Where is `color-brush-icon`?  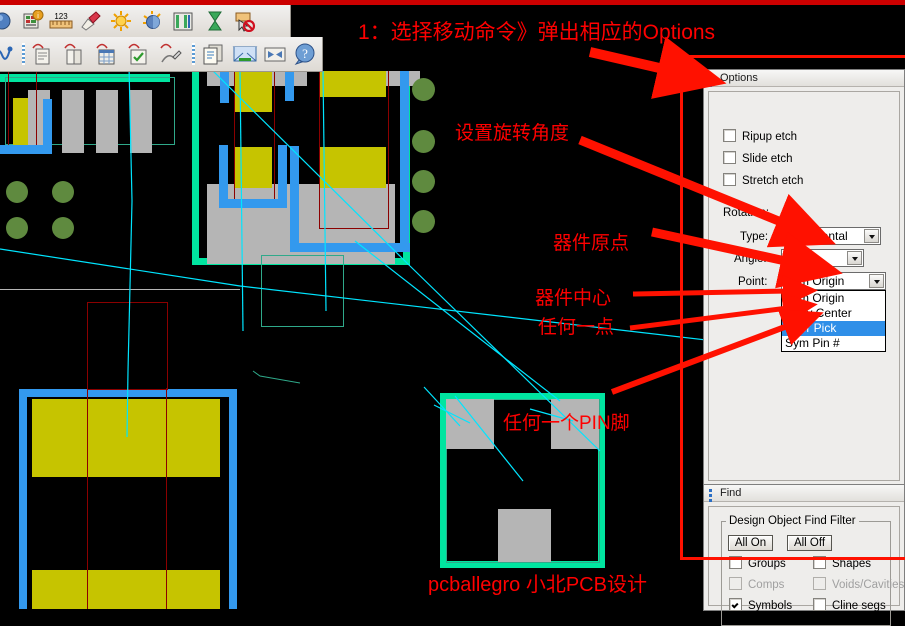 color-brush-icon is located at coordinates (91, 21).